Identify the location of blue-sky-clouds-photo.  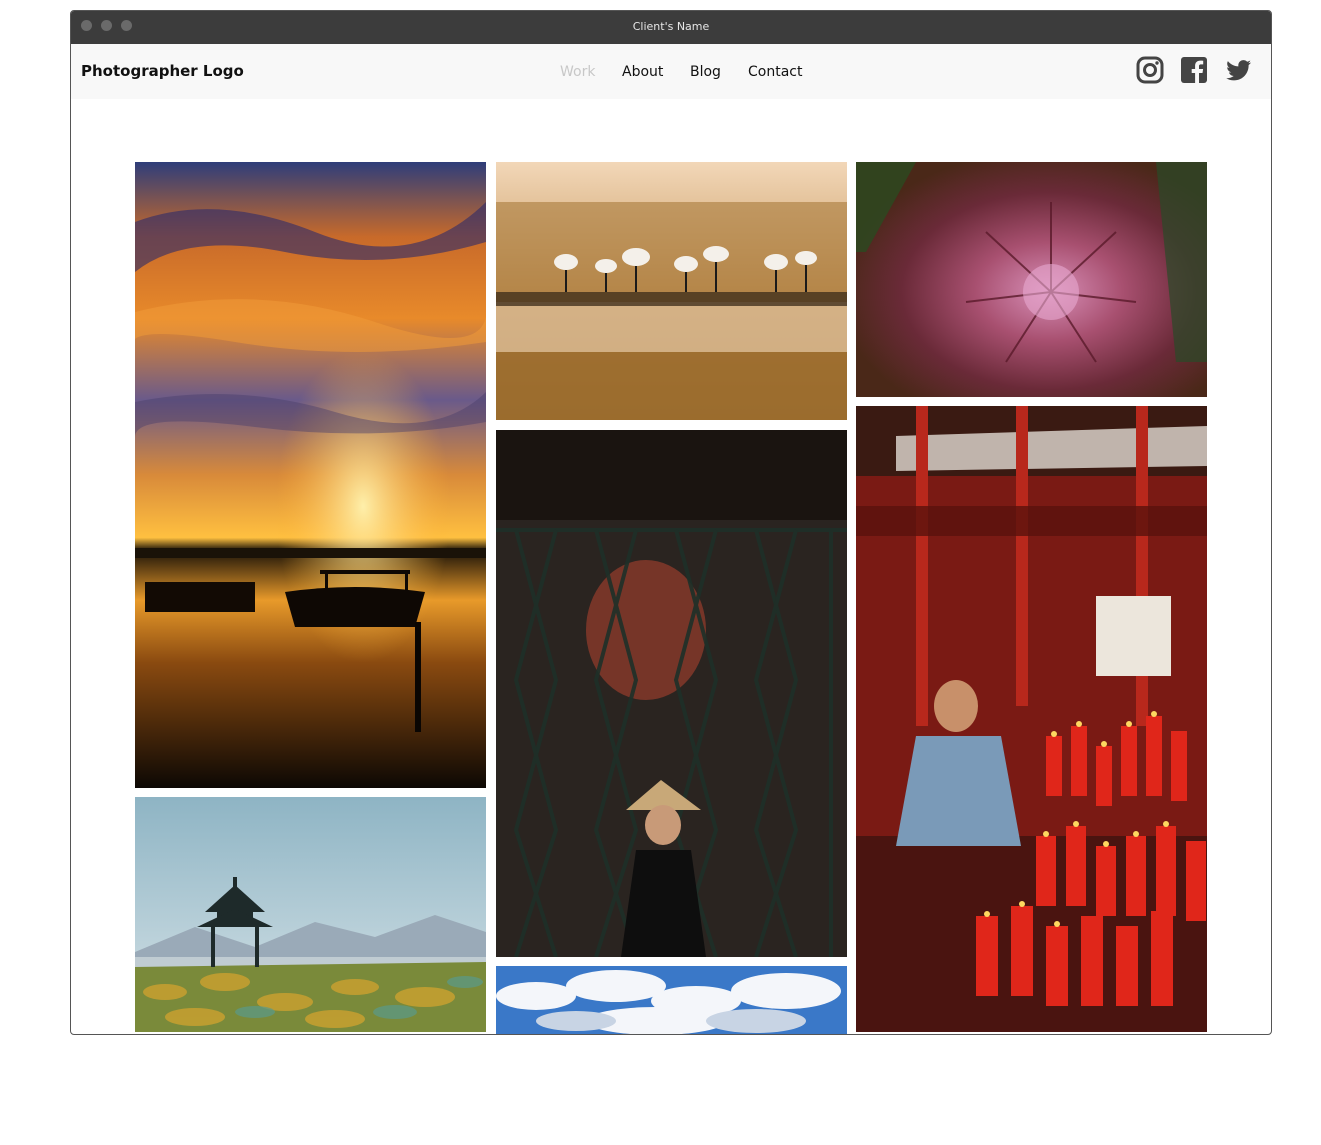
(671, 1000).